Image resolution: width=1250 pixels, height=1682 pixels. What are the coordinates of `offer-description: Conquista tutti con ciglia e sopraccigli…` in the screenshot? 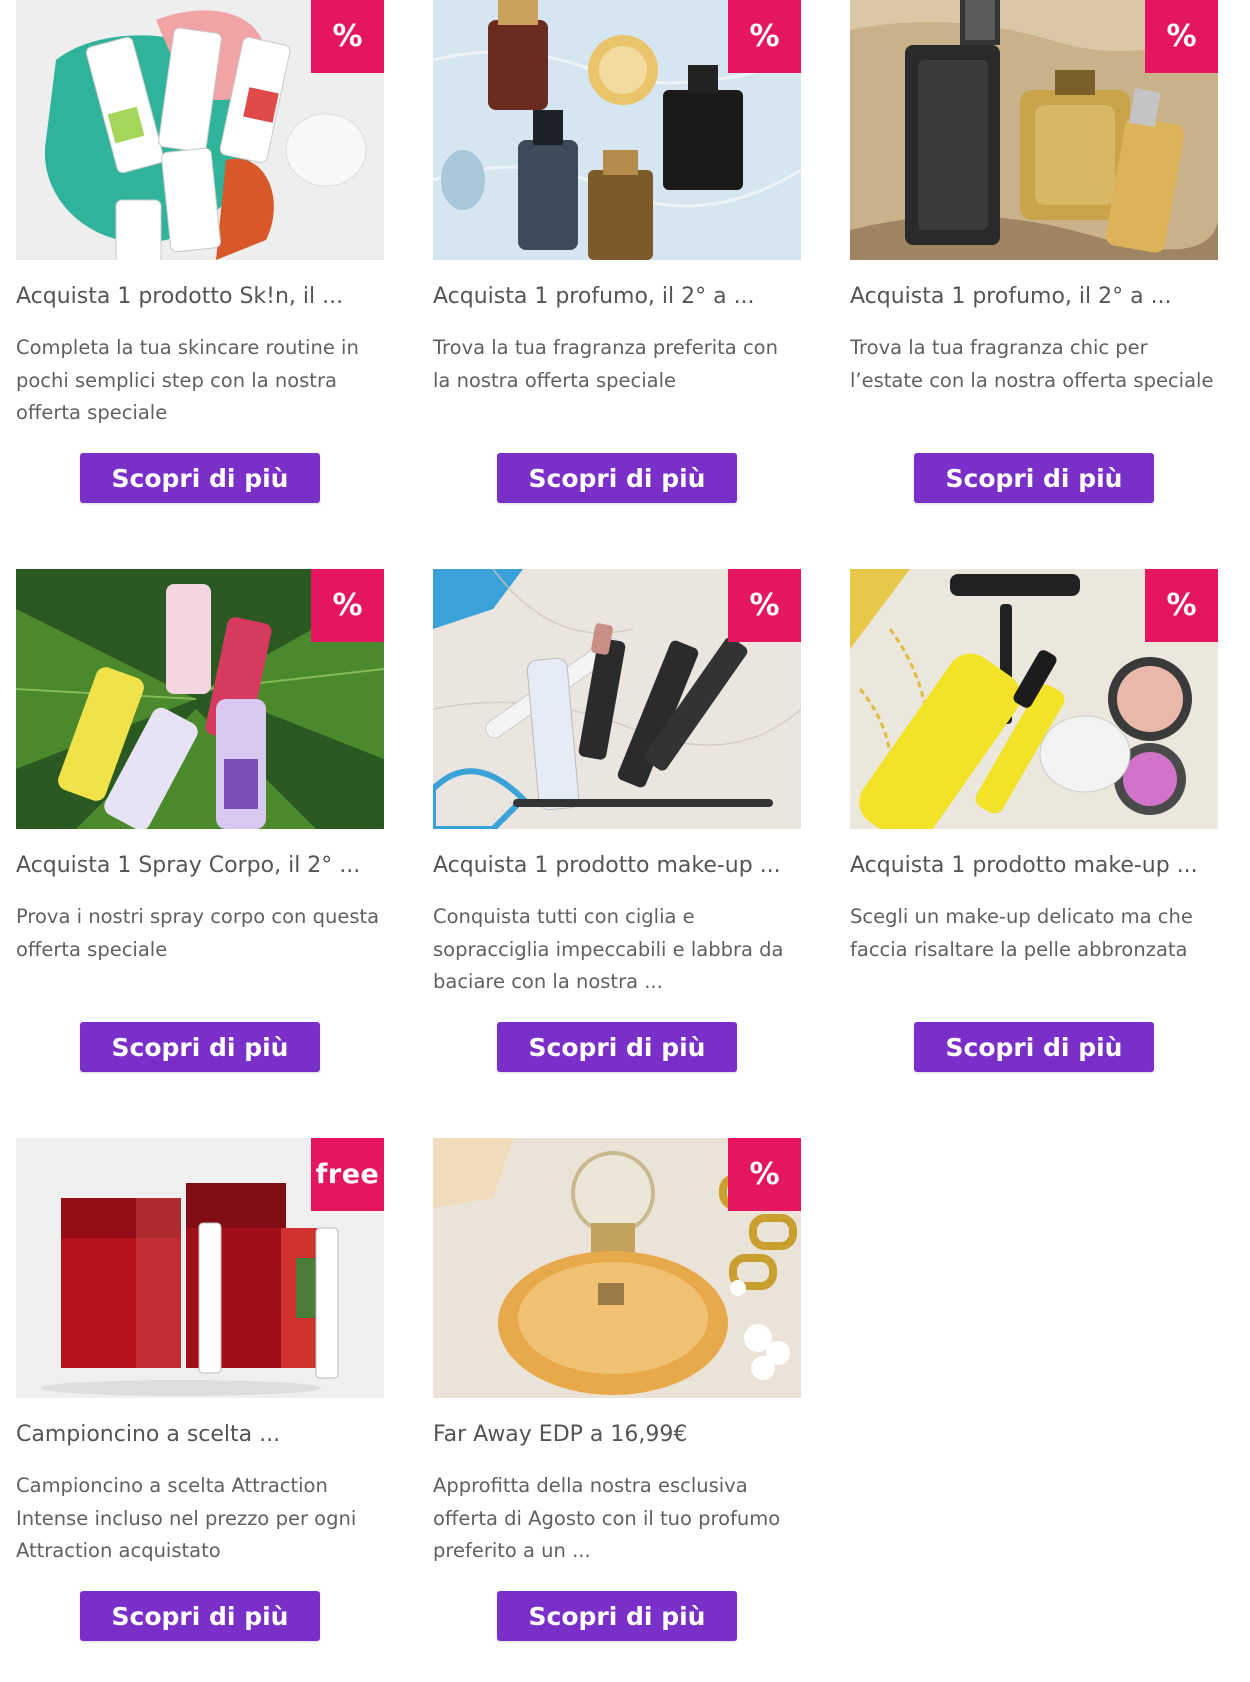 It's located at (608, 949).